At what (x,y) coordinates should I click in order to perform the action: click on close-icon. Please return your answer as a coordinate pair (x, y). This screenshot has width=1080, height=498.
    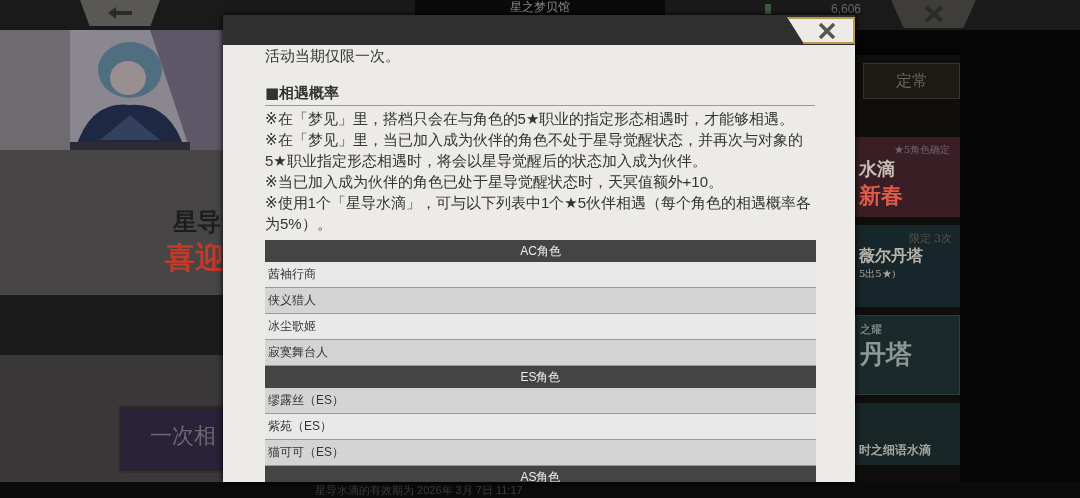
    Looking at the image, I should click on (827, 30).